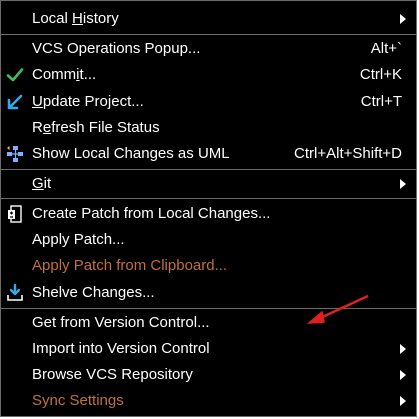 The image size is (419, 419). What do you see at coordinates (15, 214) in the screenshot?
I see `patch-file-icon` at bounding box center [15, 214].